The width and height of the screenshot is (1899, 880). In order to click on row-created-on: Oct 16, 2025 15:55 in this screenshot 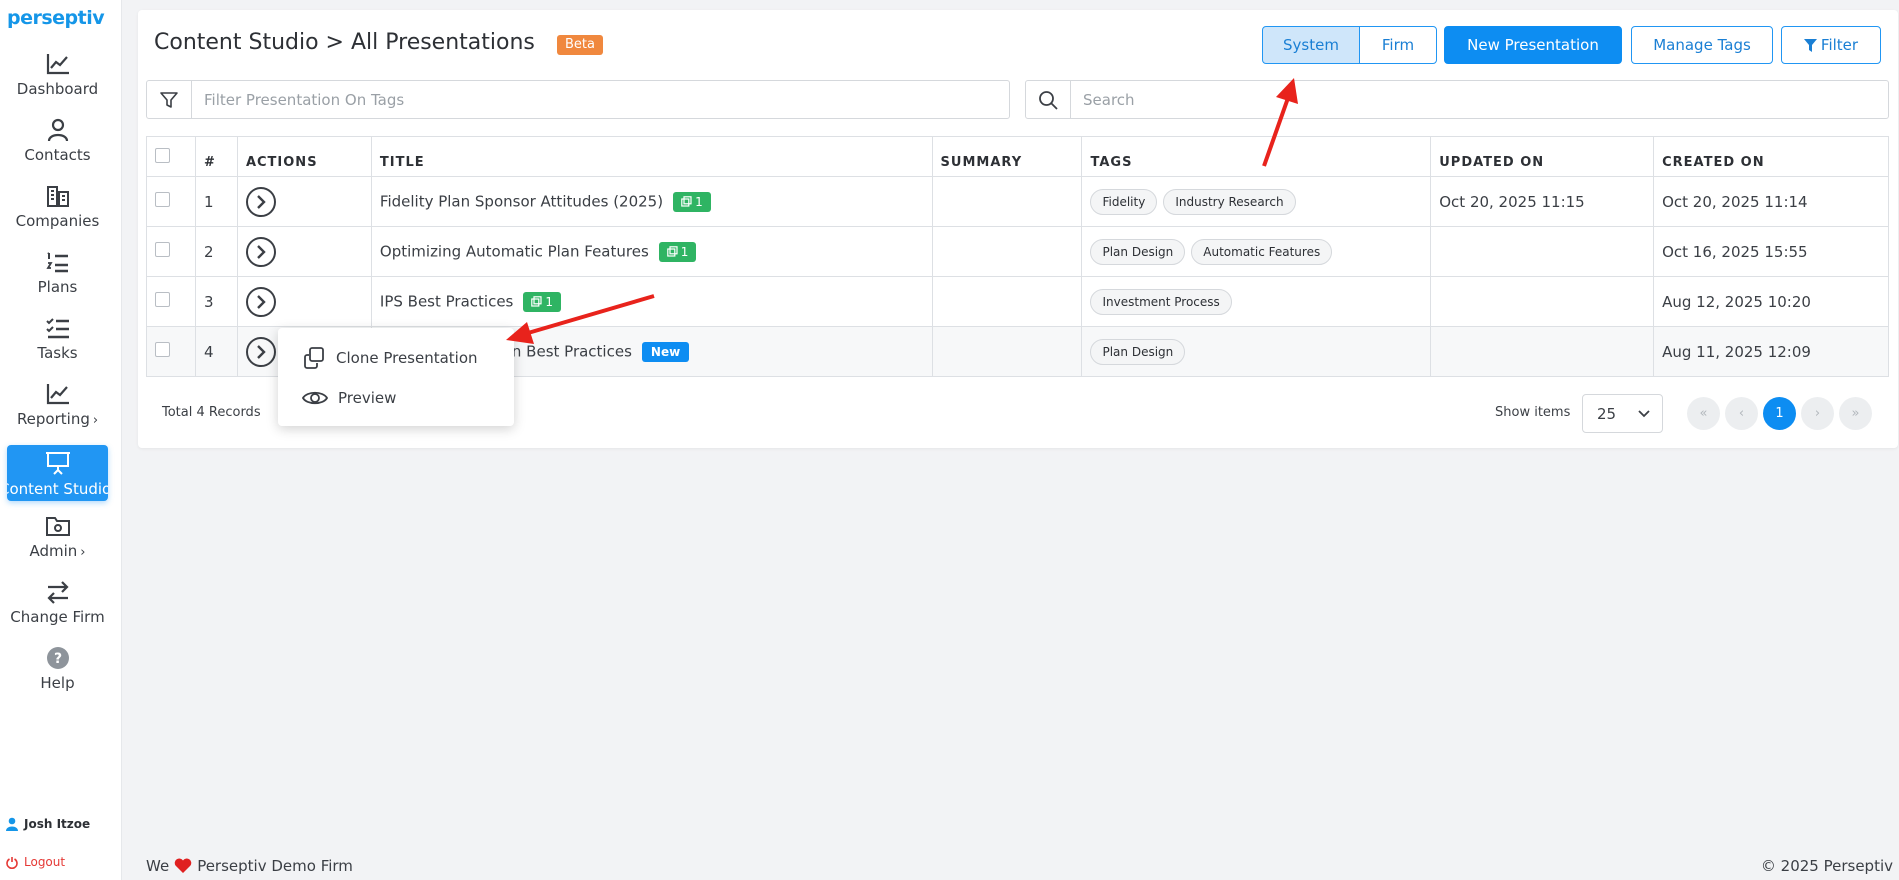, I will do `click(1771, 251)`.